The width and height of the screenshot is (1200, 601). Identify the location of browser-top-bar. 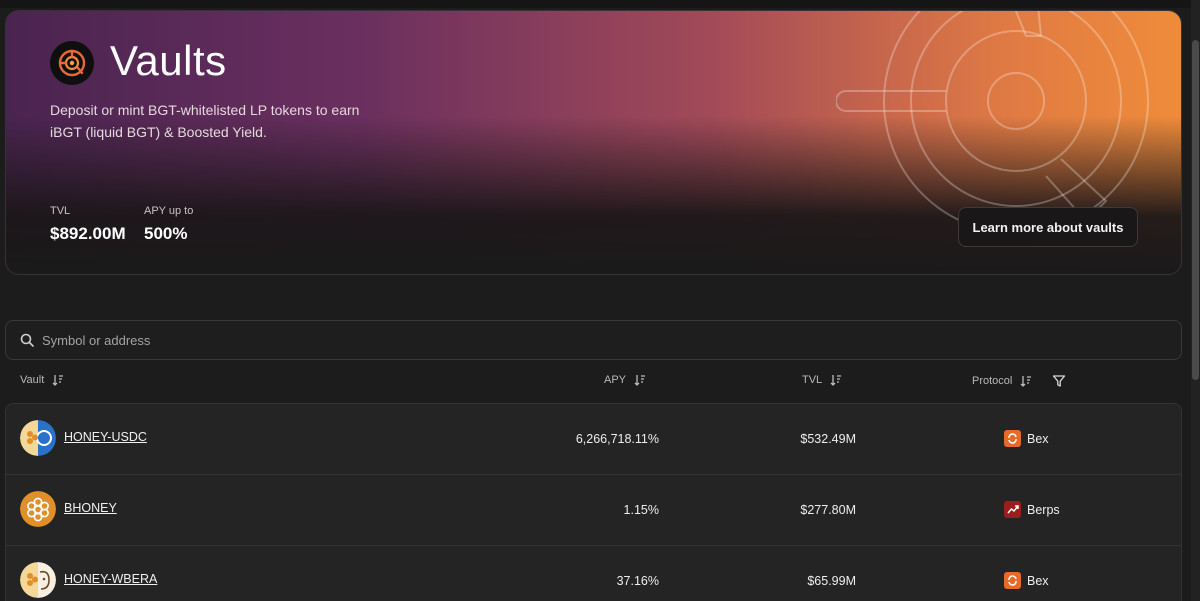
(600, 4).